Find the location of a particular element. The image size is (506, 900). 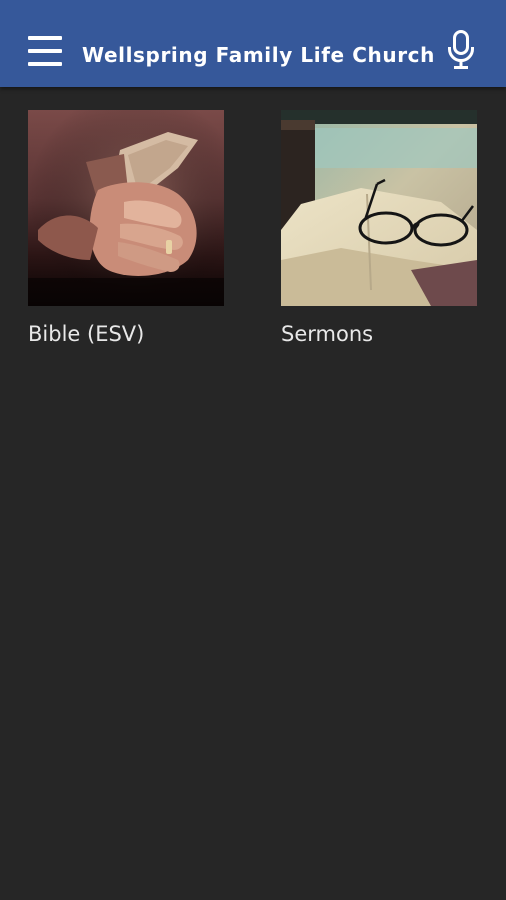

bible-tile-image is located at coordinates (126, 208).